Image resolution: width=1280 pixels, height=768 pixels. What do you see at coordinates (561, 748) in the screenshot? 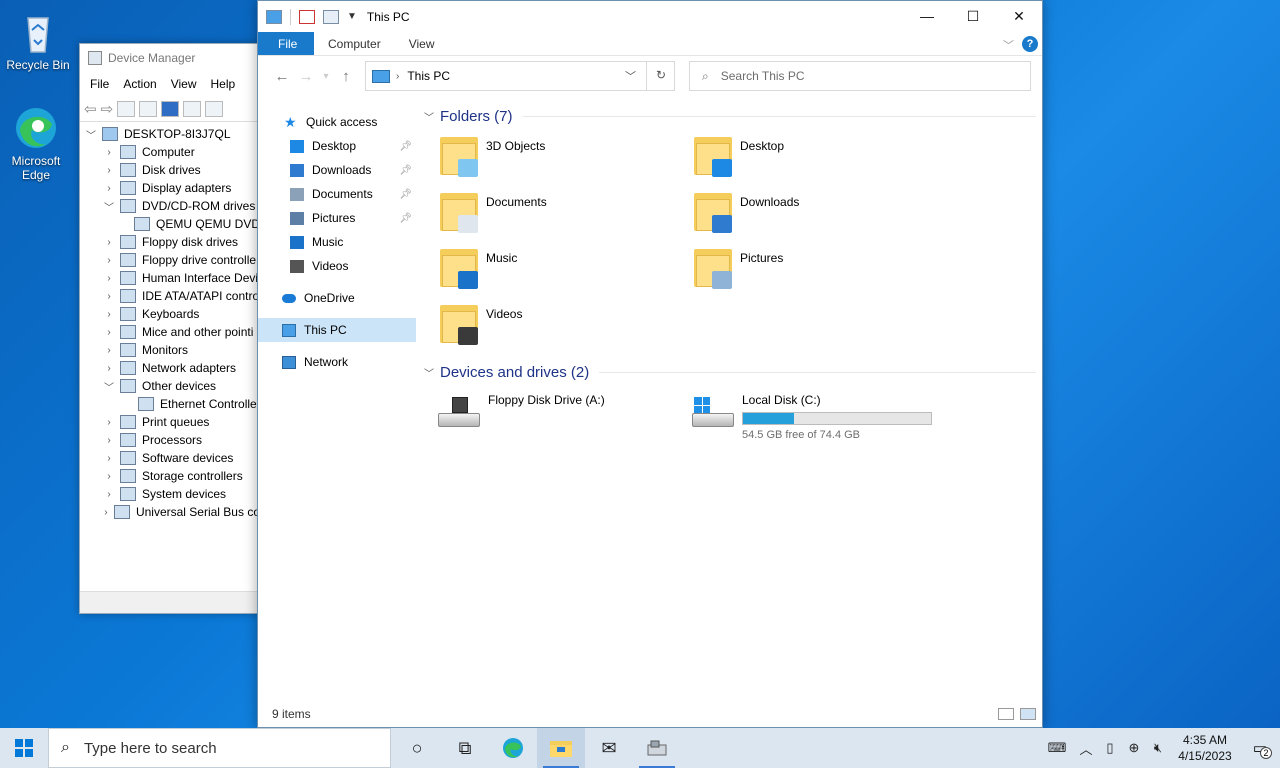
I see `taskbar-file-explorer-button` at bounding box center [561, 748].